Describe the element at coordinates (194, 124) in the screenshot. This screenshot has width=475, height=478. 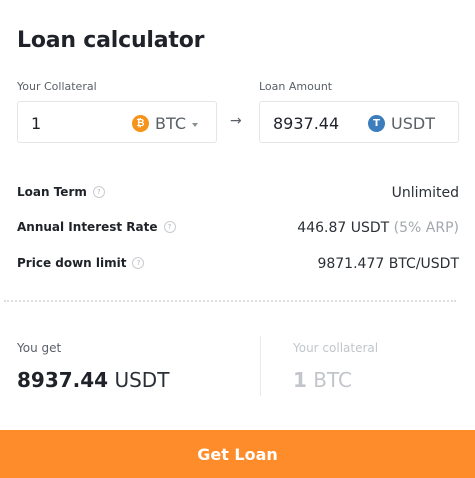
I see `chevron-down-icon` at that location.